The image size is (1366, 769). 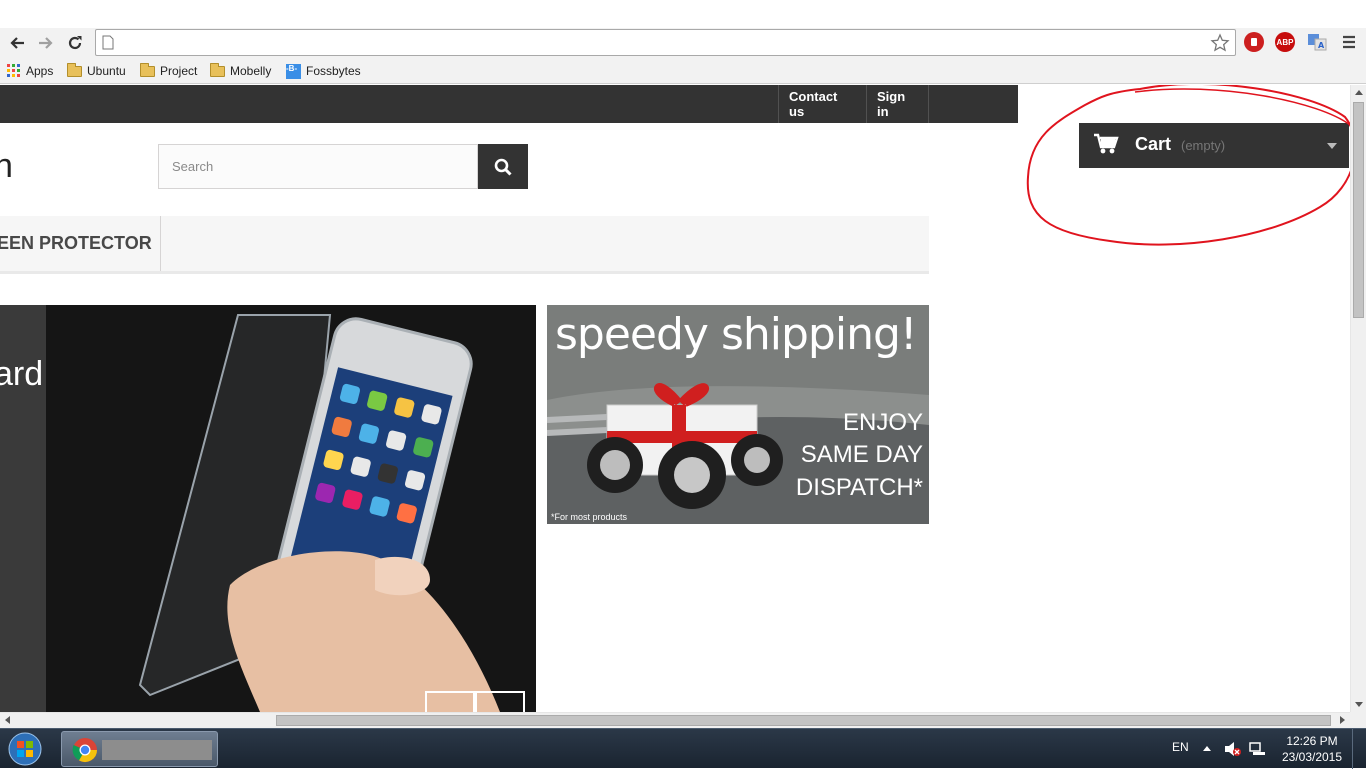 What do you see at coordinates (1207, 748) in the screenshot?
I see `show-hidden-icons-icon` at bounding box center [1207, 748].